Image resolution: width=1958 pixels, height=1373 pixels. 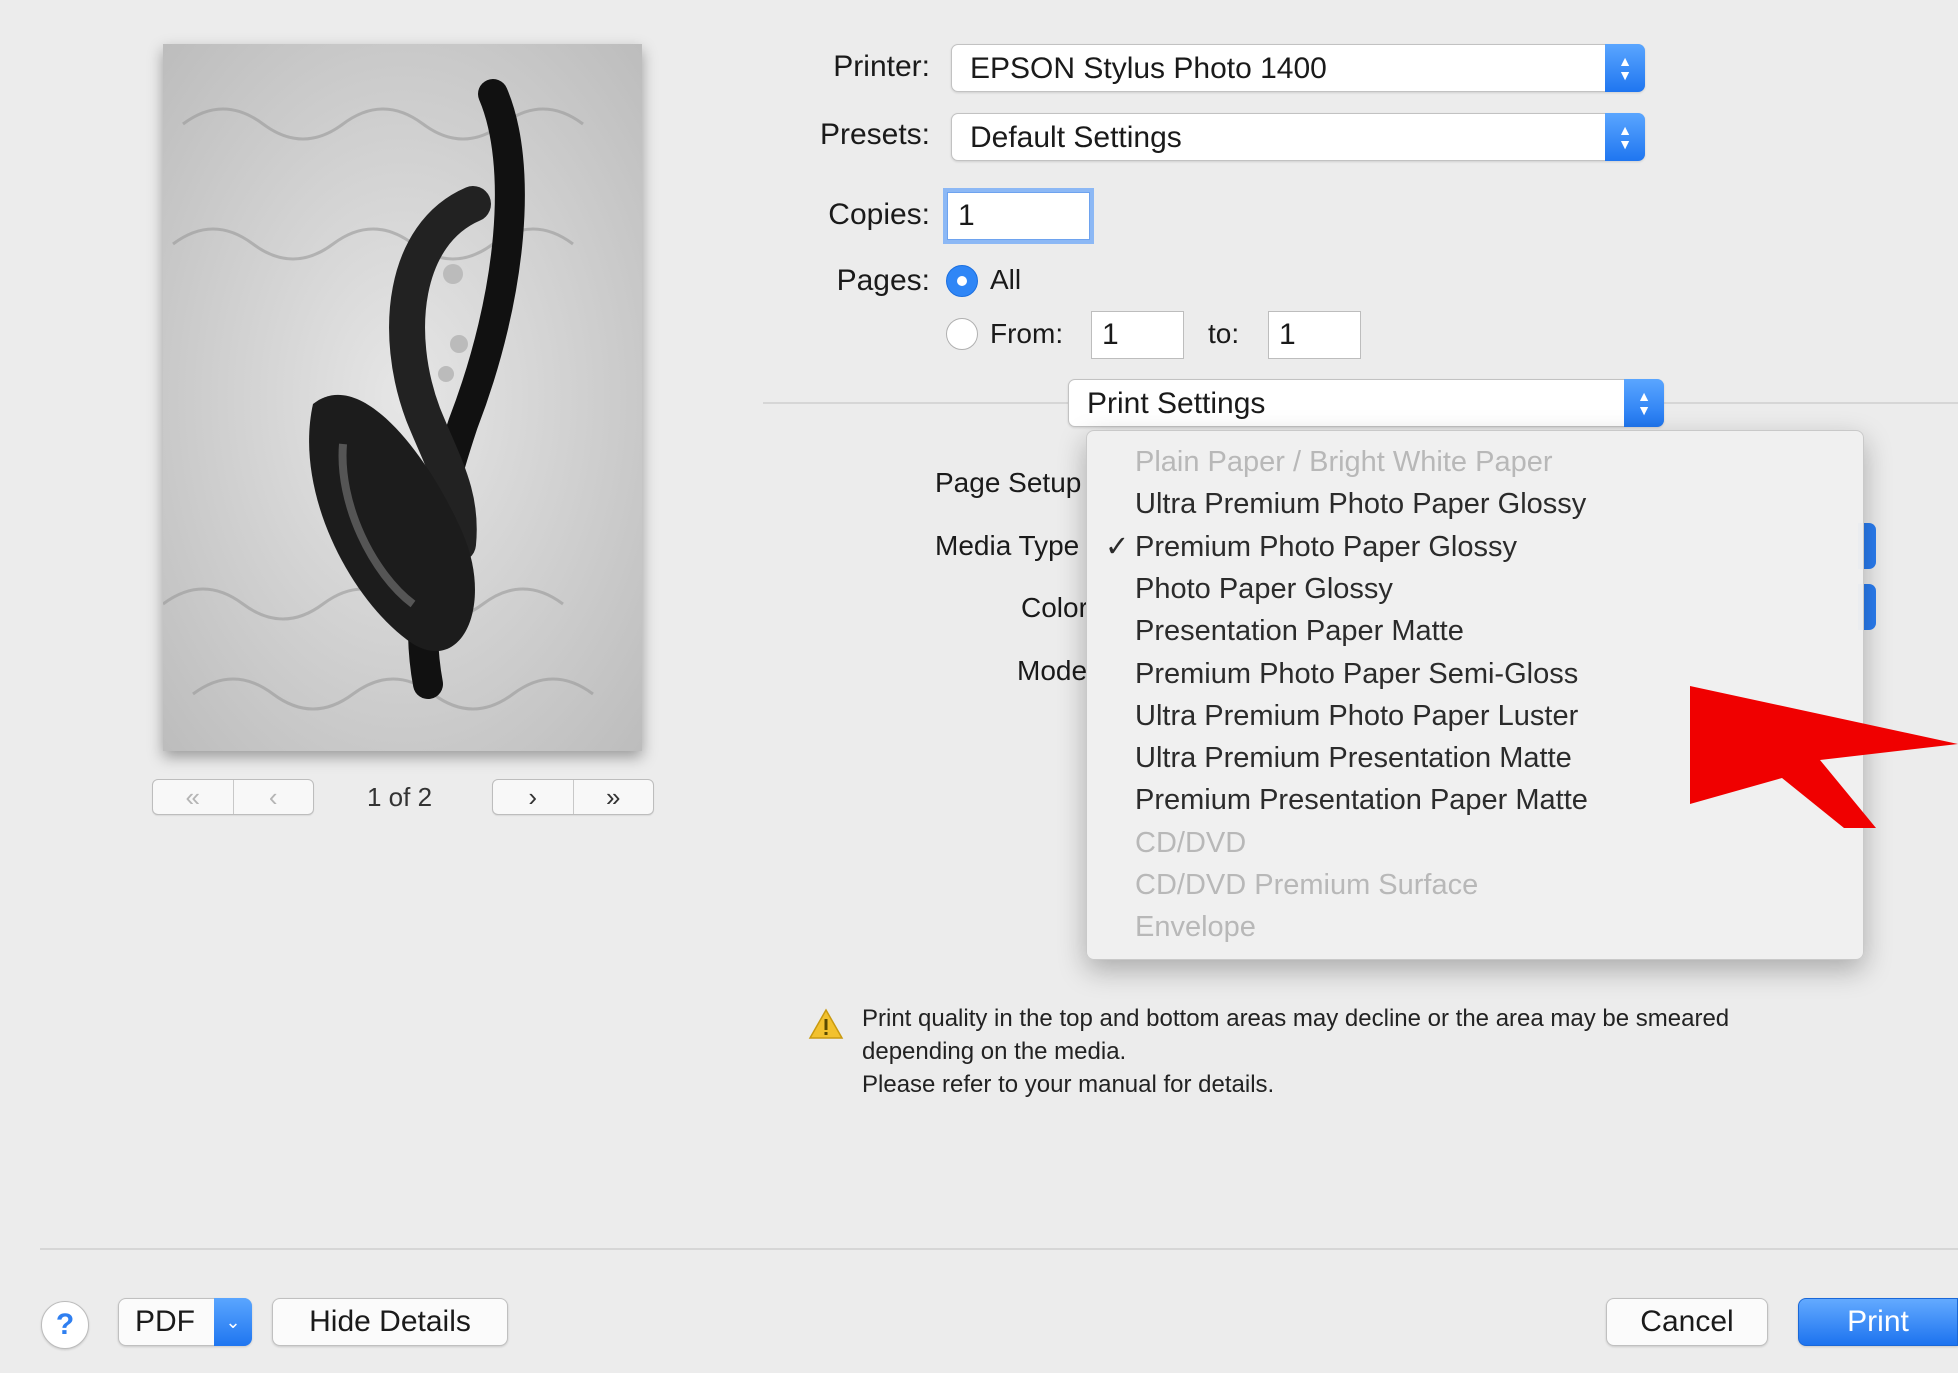 I want to click on help-button: ?, so click(x=65, y=1325).